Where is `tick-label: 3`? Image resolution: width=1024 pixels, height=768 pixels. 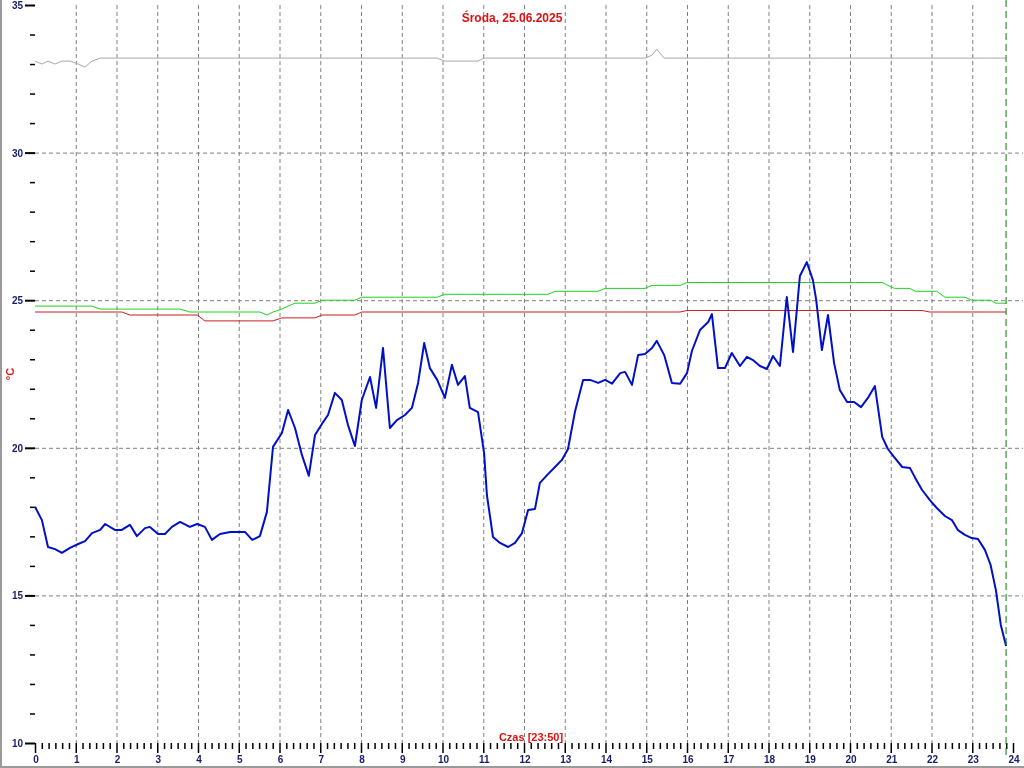
tick-label: 3 is located at coordinates (158, 759).